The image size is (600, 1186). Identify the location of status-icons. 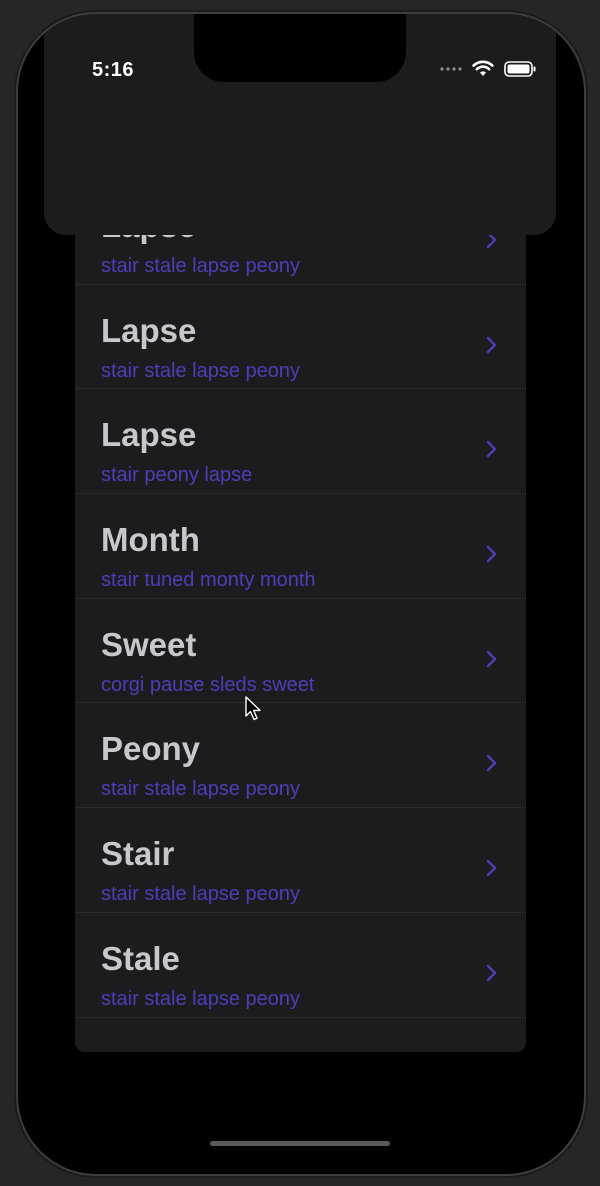
(488, 68).